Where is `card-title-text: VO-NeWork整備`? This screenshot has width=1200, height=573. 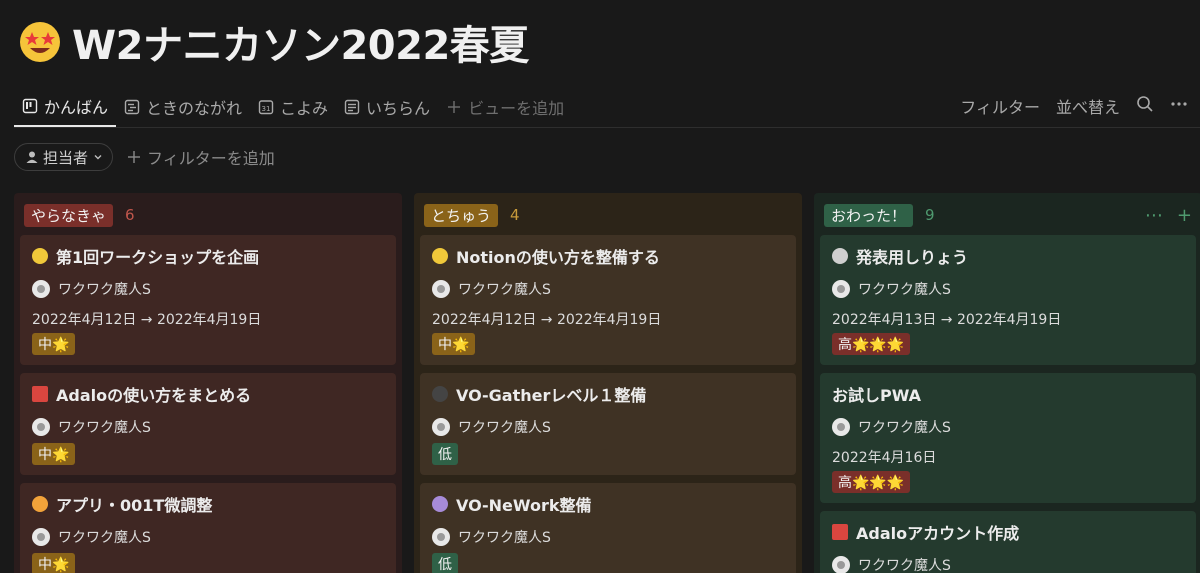 card-title-text: VO-NeWork整備 is located at coordinates (524, 505).